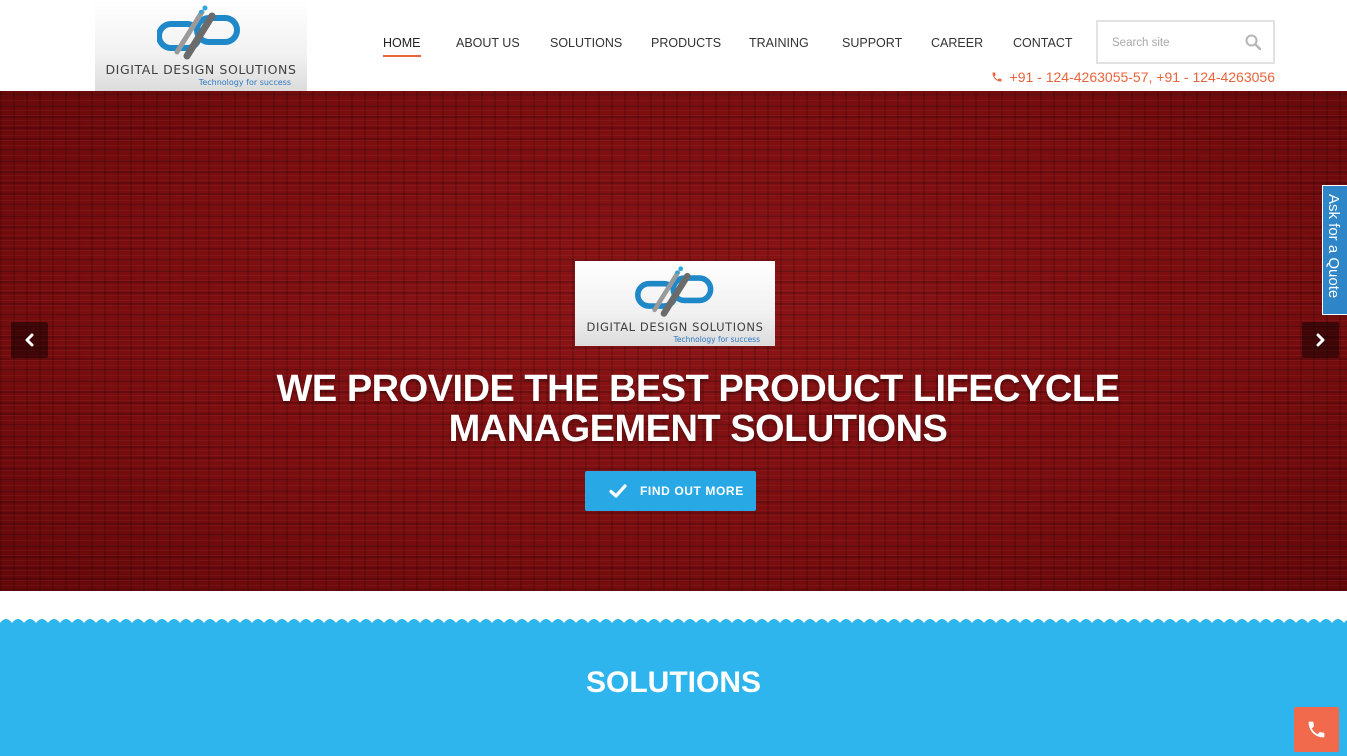  Describe the element at coordinates (1253, 42) in the screenshot. I see `search-icon` at that location.